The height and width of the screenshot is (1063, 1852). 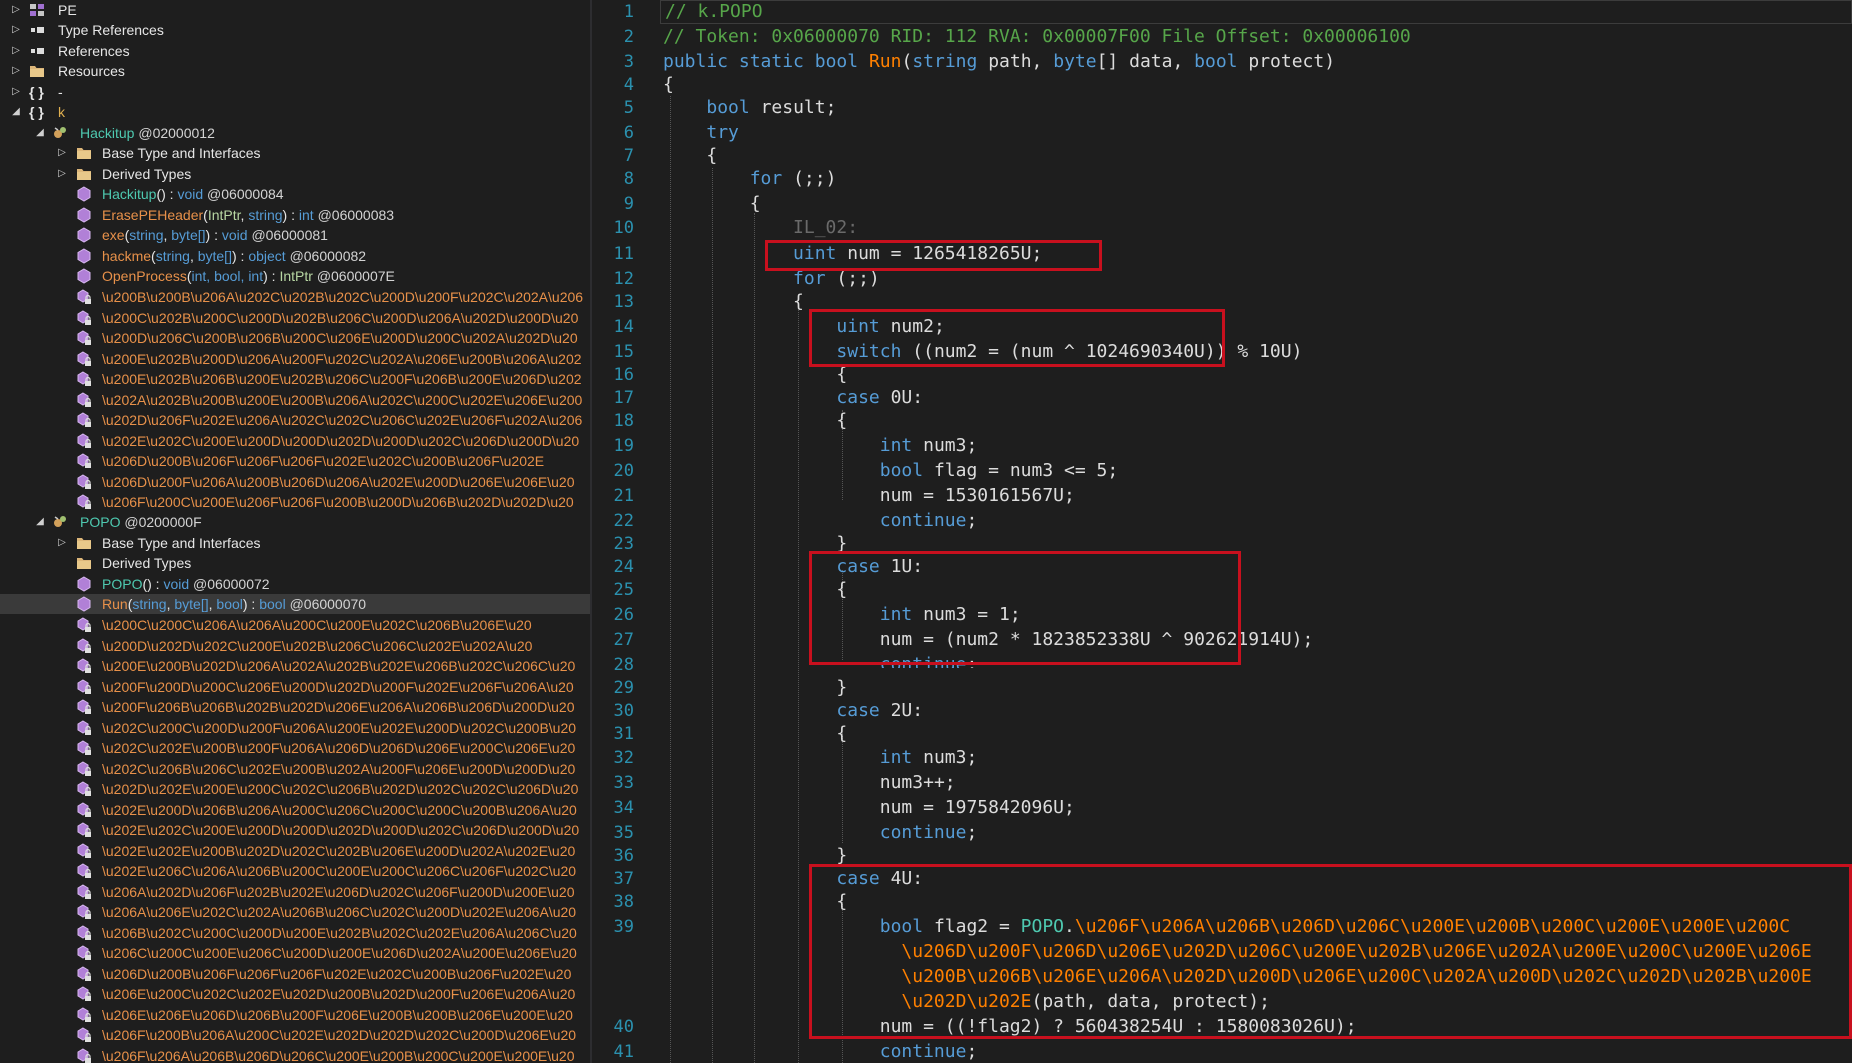 What do you see at coordinates (295, 92) in the screenshot?
I see `tree-item-namespace-dash: ▷ { } -` at bounding box center [295, 92].